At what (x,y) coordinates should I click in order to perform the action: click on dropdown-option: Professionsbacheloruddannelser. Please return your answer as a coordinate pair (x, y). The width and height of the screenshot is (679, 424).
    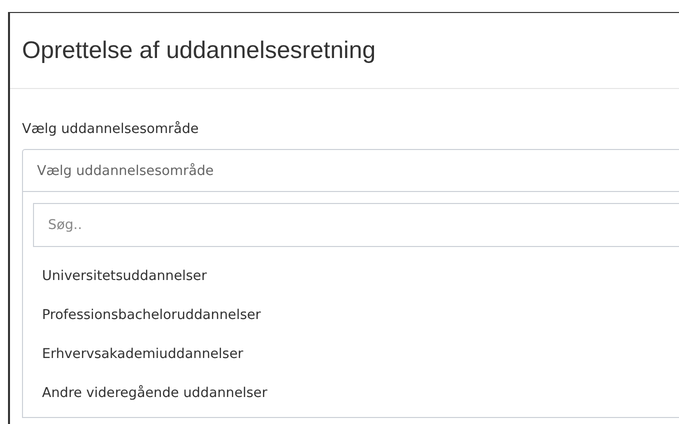
    Looking at the image, I should click on (356, 315).